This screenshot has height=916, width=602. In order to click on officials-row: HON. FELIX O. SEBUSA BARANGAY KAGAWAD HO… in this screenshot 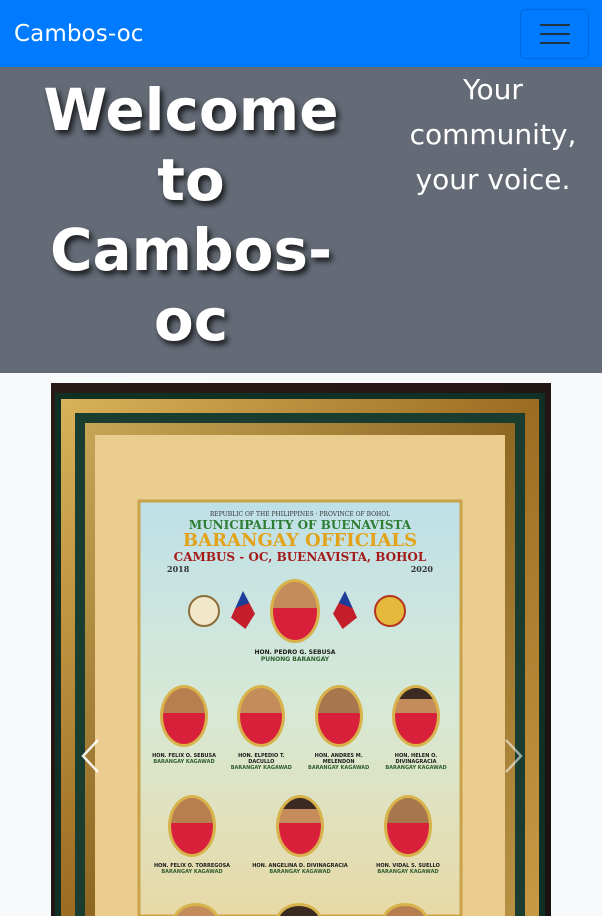, I will do `click(300, 728)`.